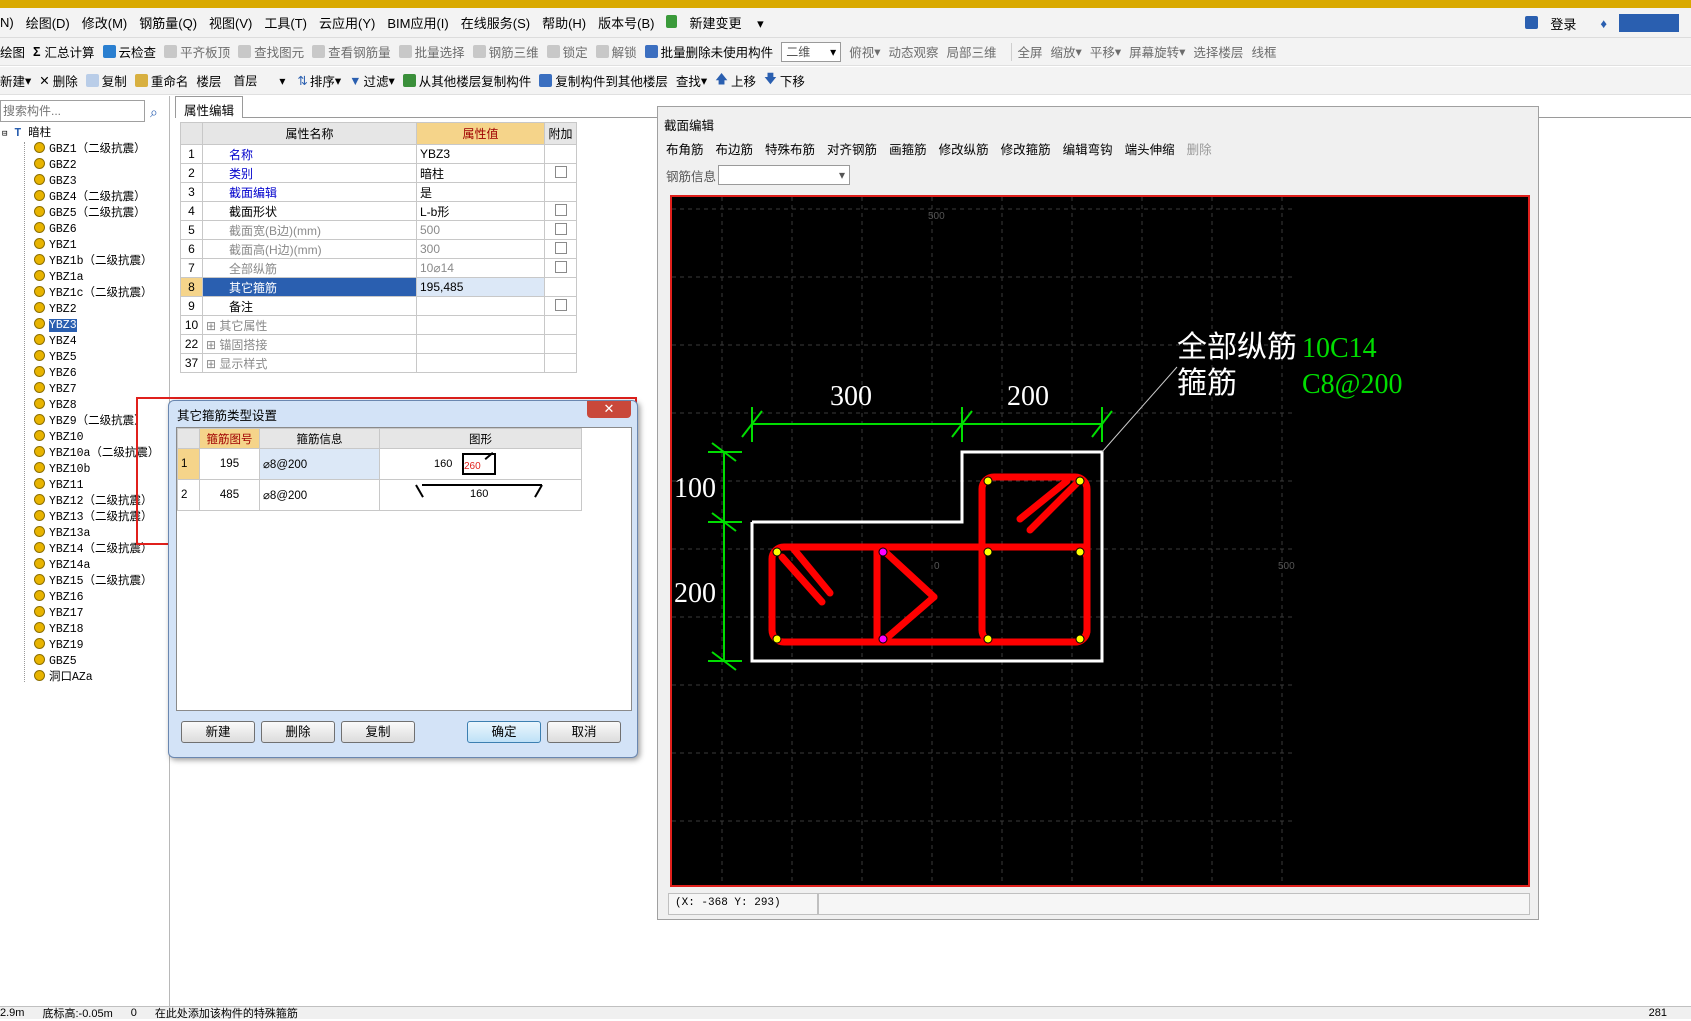 Image resolution: width=1691 pixels, height=1021 pixels. I want to click on search-icon: ⌕, so click(154, 112).